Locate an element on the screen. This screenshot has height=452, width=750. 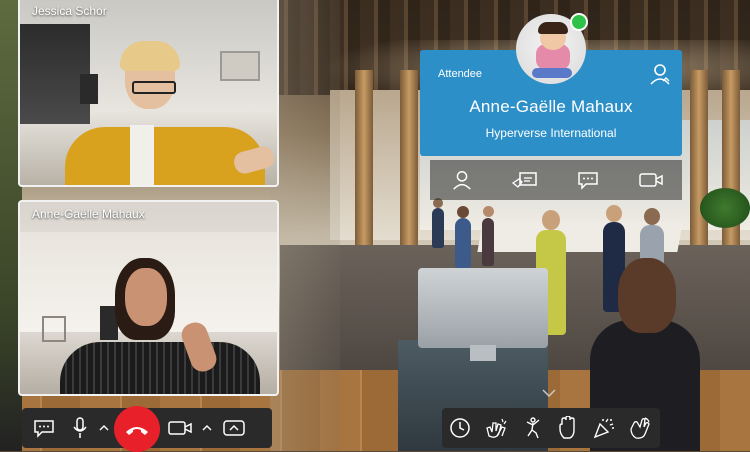
dancing-icon is located at coordinates (533, 428).